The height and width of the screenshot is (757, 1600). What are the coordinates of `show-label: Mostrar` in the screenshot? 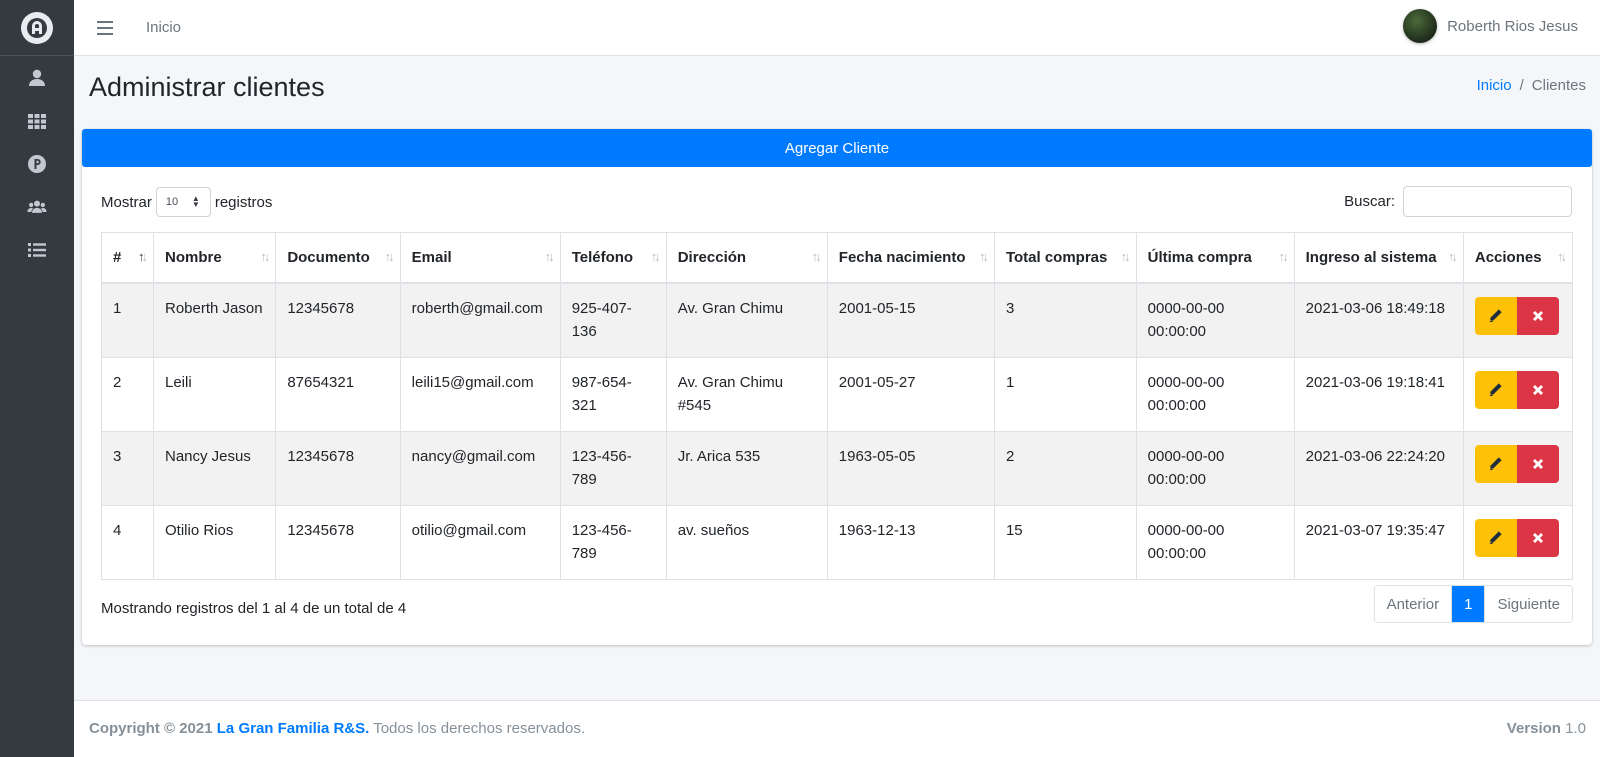 It's located at (126, 202).